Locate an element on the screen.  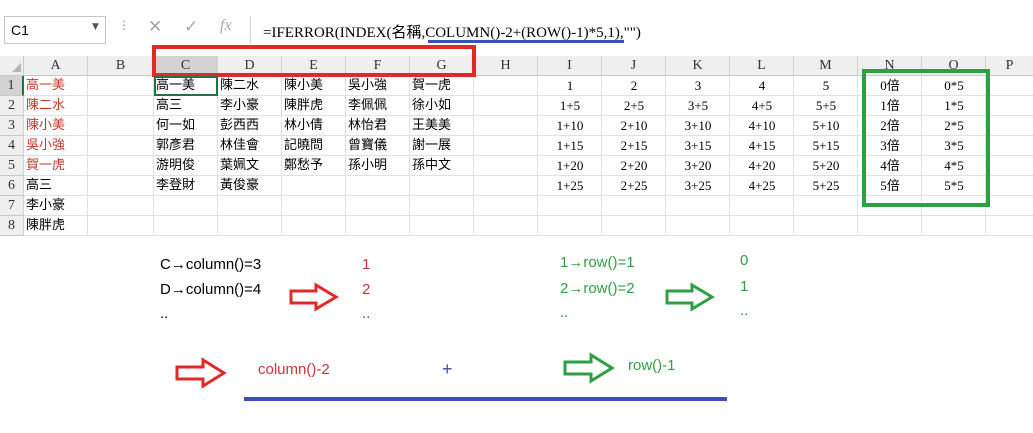
cell-k1: 3 is located at coordinates (698, 86).